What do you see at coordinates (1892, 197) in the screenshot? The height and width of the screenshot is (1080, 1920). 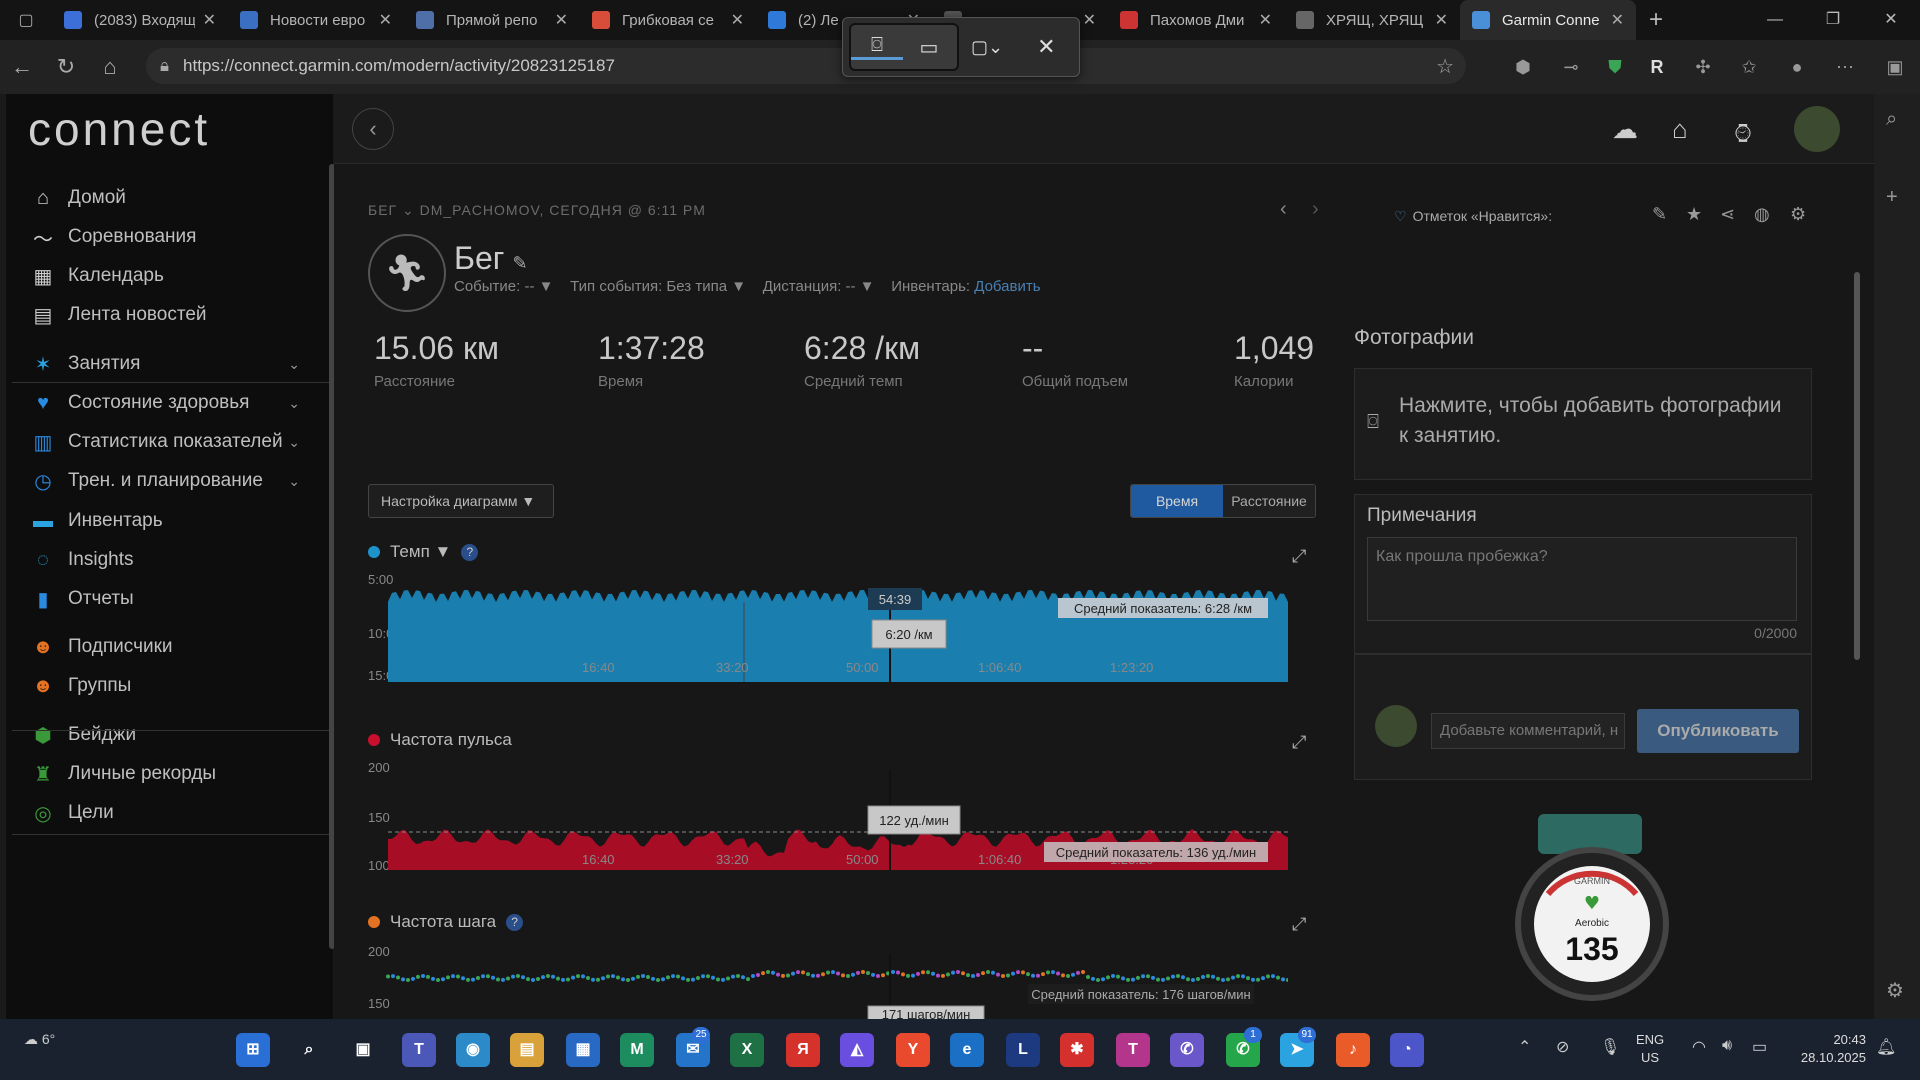 I see `add-icon: +` at bounding box center [1892, 197].